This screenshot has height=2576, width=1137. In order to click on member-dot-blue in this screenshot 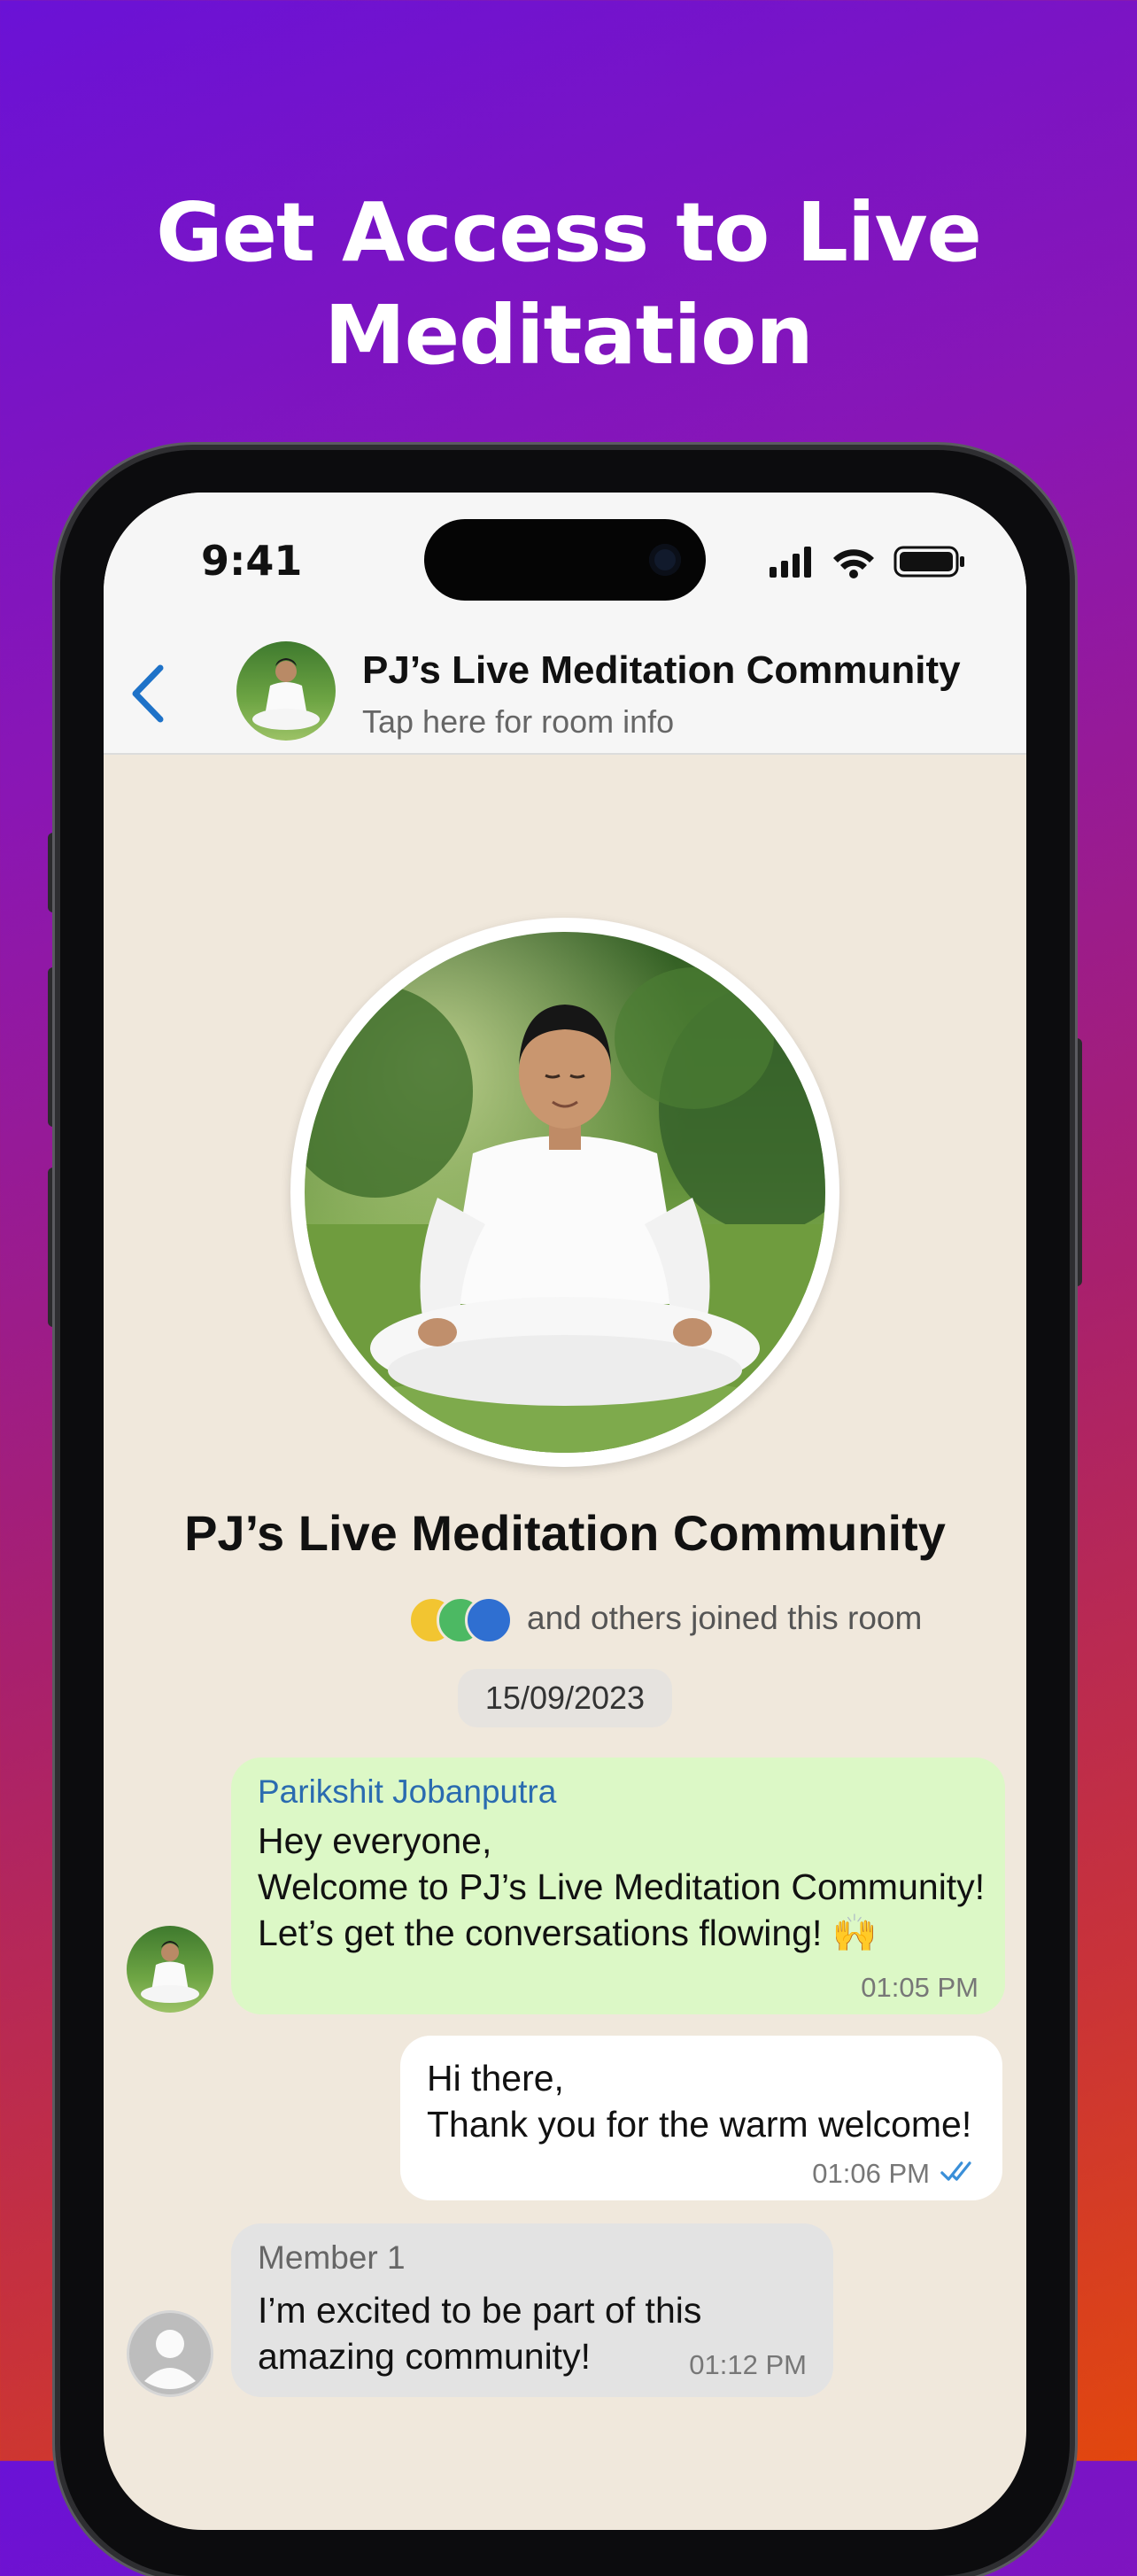, I will do `click(489, 1620)`.